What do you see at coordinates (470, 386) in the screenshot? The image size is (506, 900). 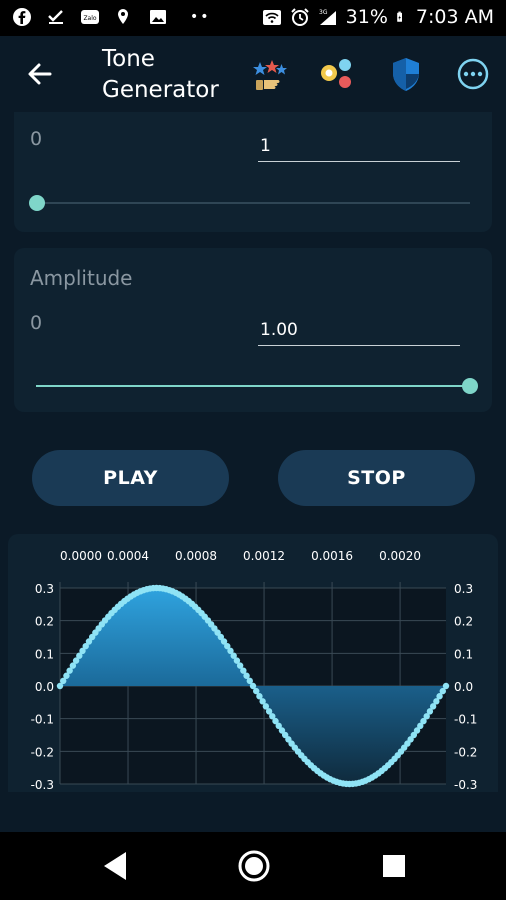 I see `amplitude-slider-thumb` at bounding box center [470, 386].